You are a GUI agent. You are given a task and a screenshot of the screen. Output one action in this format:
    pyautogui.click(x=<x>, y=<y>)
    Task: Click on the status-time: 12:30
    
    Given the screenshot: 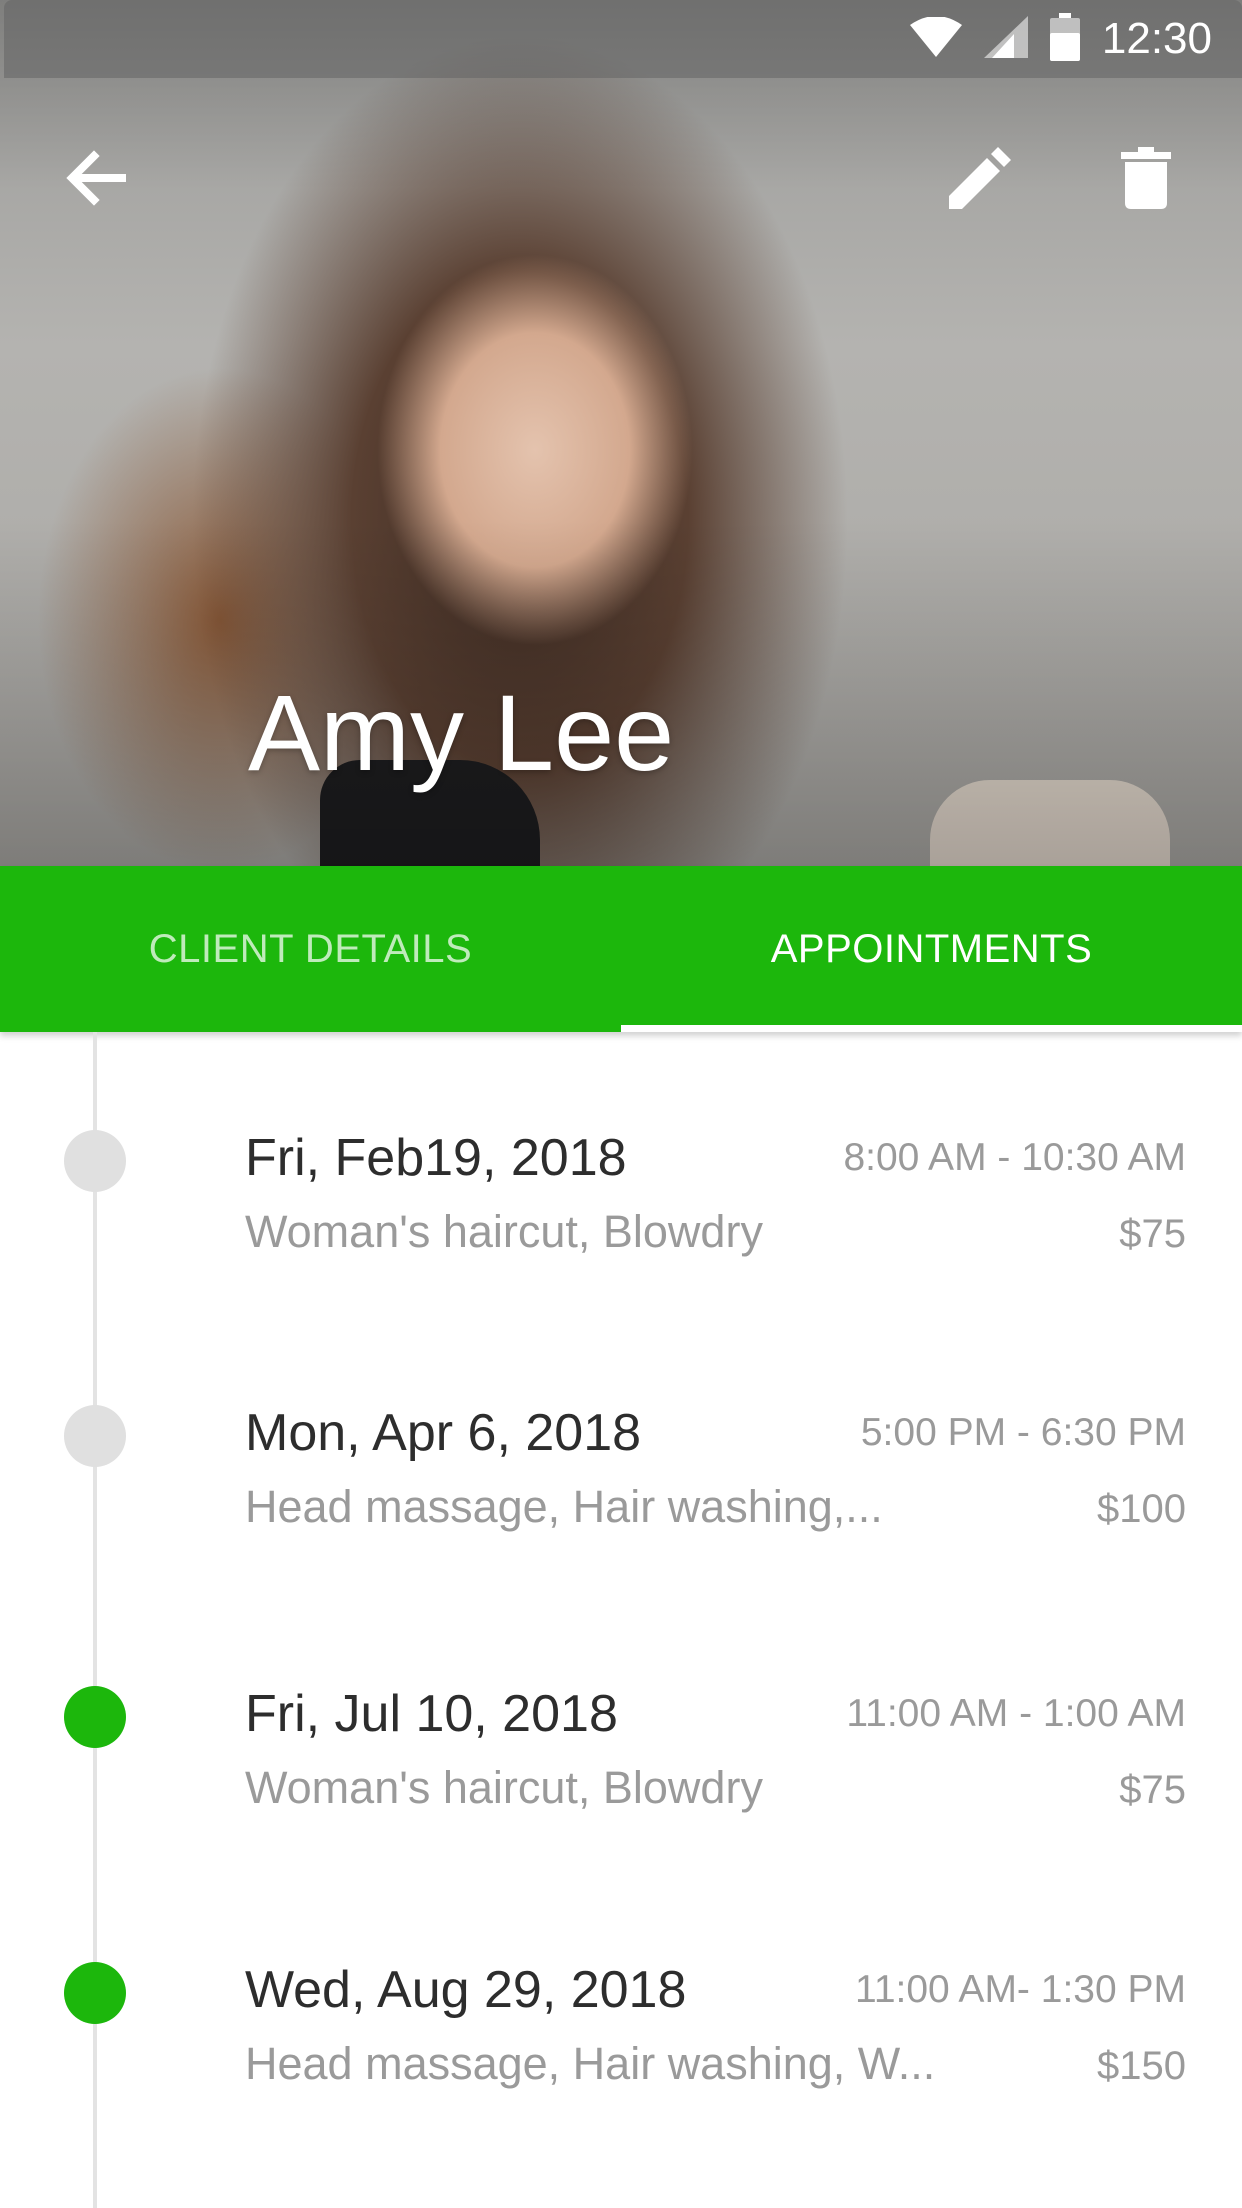 What is the action you would take?
    pyautogui.click(x=1156, y=38)
    